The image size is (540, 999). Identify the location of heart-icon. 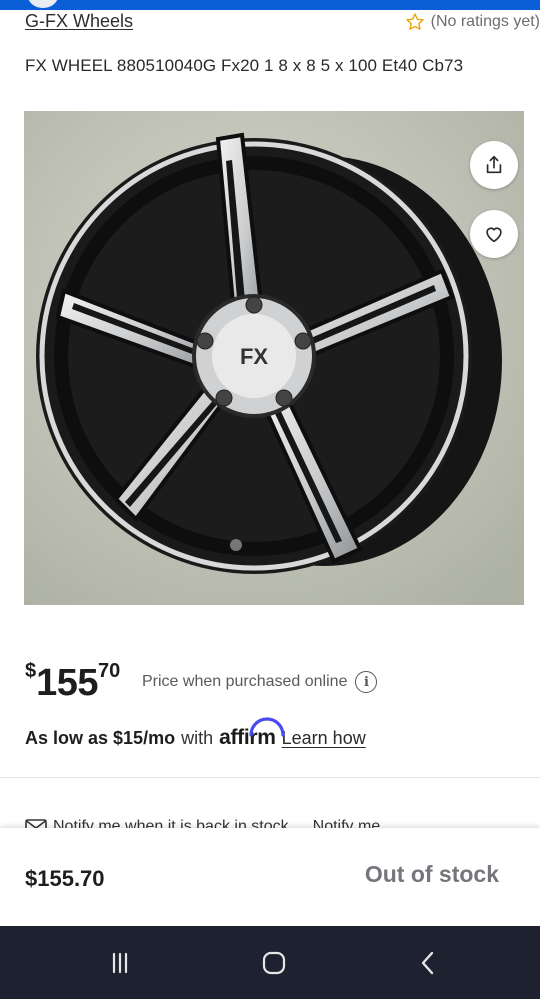
(494, 235).